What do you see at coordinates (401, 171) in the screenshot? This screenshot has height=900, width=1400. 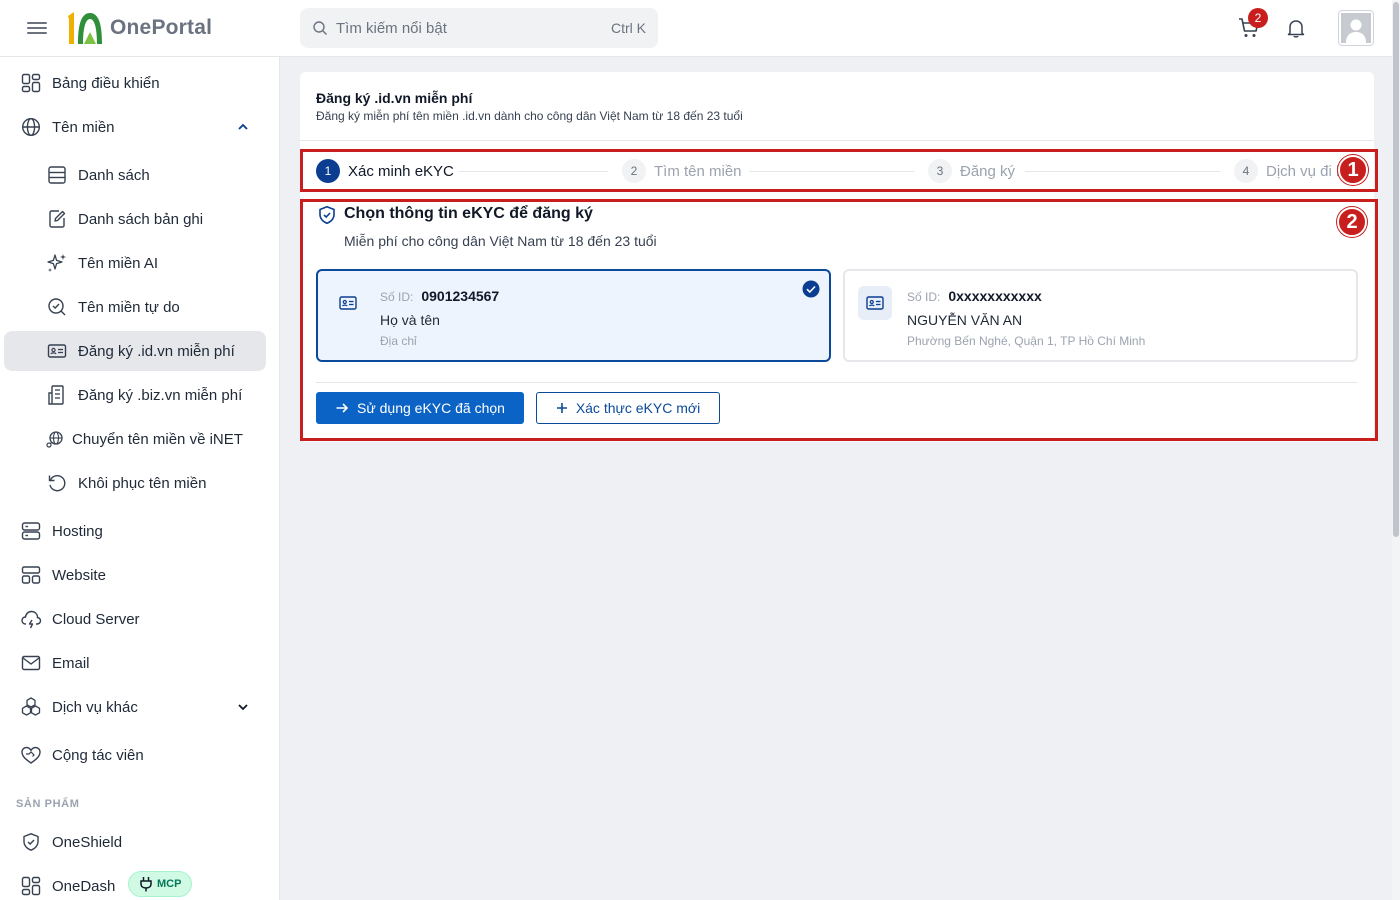 I see `step-label: Xác minh eKYC` at bounding box center [401, 171].